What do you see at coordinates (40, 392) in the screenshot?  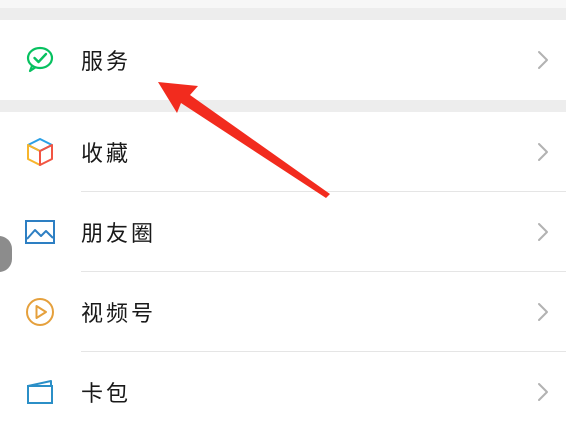 I see `card-wallet-icon` at bounding box center [40, 392].